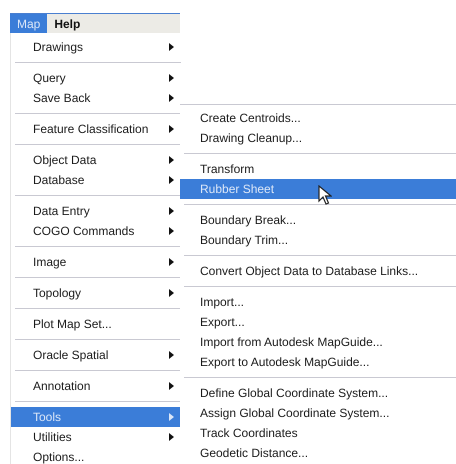 This screenshot has width=456, height=464. Describe the element at coordinates (96, 231) in the screenshot. I see `menu-item: COGO Commands` at that location.